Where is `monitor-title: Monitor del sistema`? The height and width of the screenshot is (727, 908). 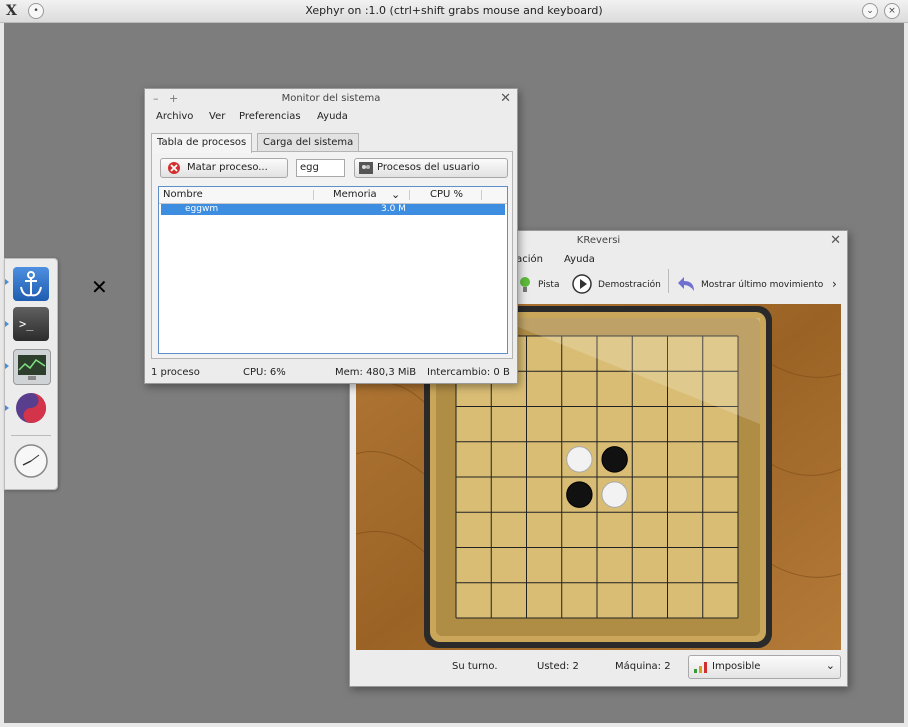 monitor-title: Monitor del sistema is located at coordinates (331, 98).